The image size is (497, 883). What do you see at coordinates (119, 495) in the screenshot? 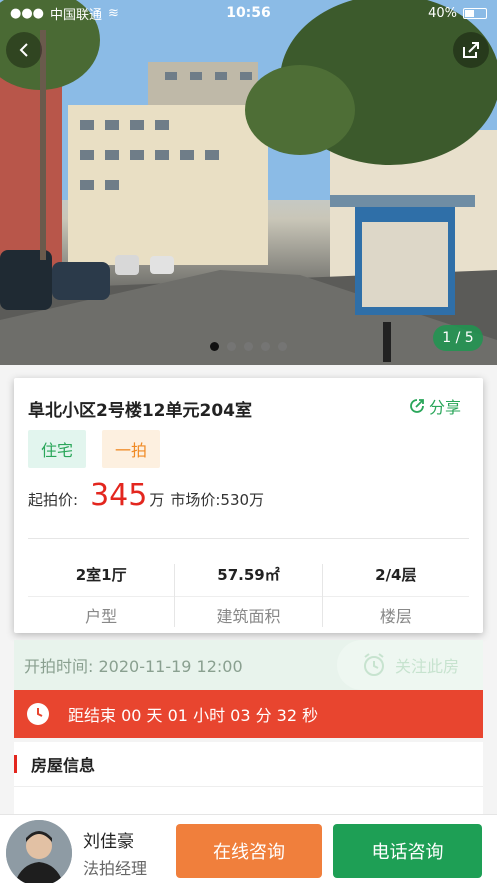
I see `start-price-value: 345` at bounding box center [119, 495].